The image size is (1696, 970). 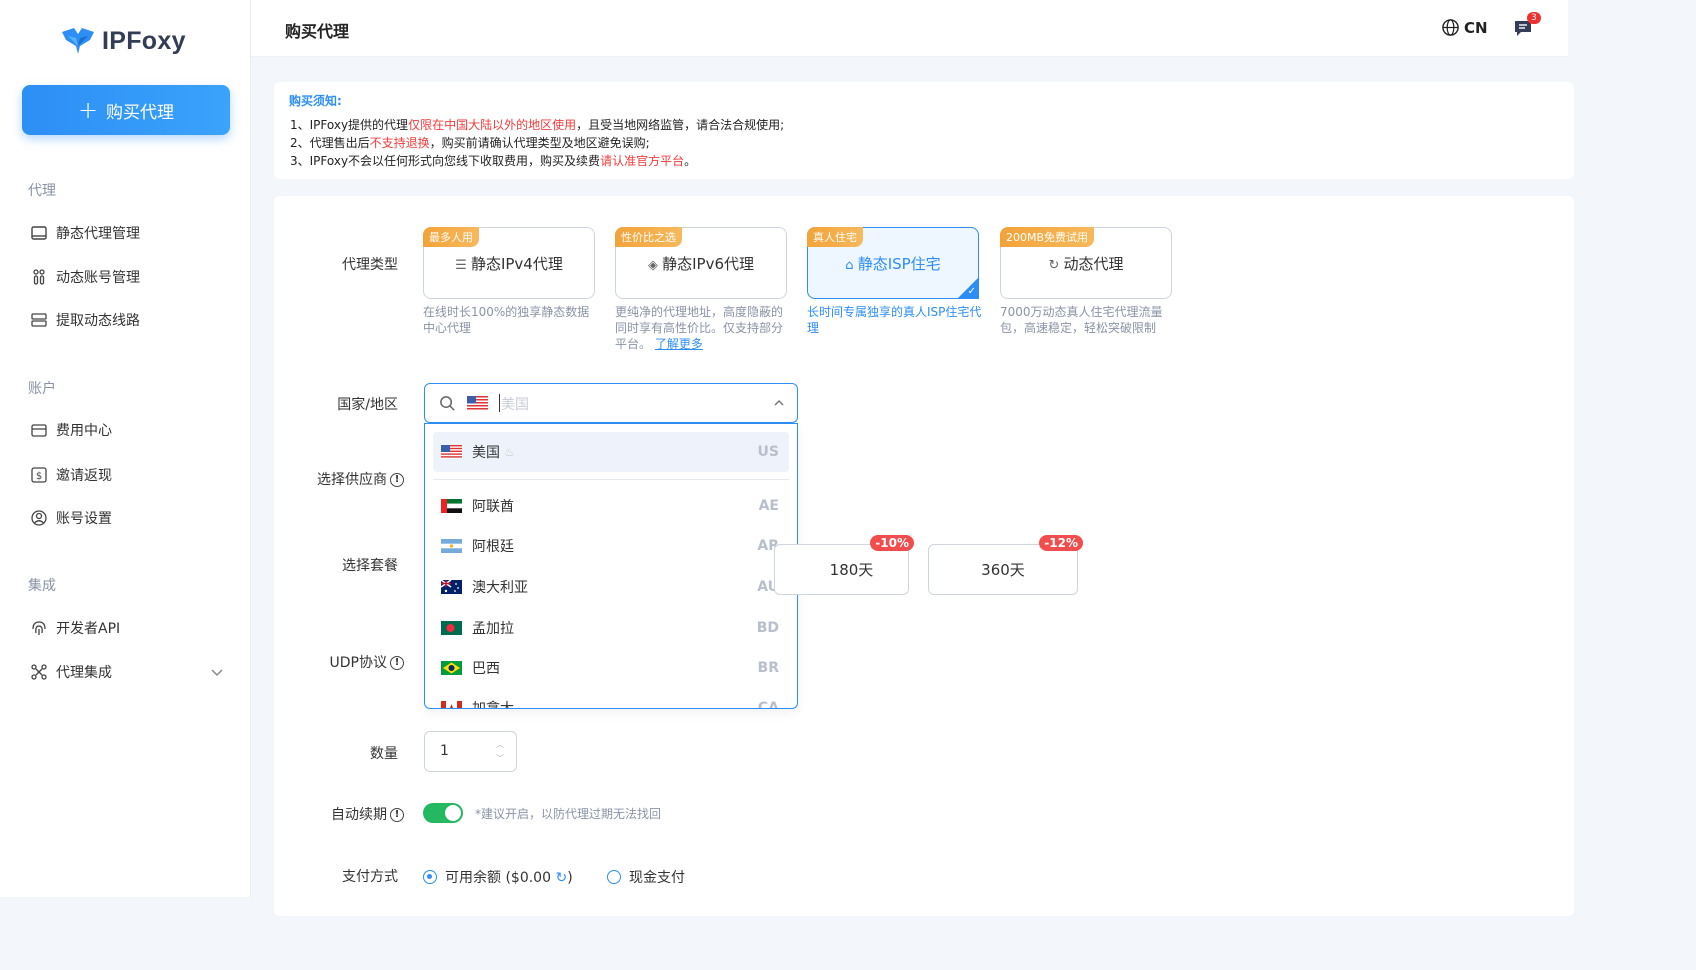 I want to click on country-name: 巴西, so click(x=486, y=669).